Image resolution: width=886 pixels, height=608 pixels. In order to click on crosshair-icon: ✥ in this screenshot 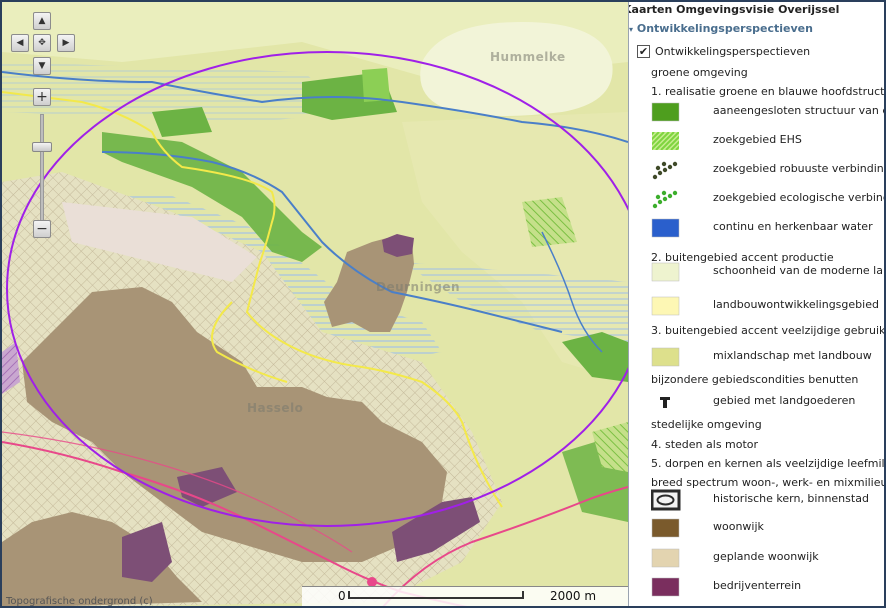, I will do `click(42, 43)`.